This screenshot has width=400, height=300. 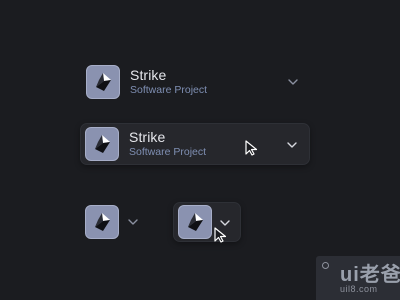 I want to click on watermark: ui老爸 uil8.com, so click(x=358, y=278).